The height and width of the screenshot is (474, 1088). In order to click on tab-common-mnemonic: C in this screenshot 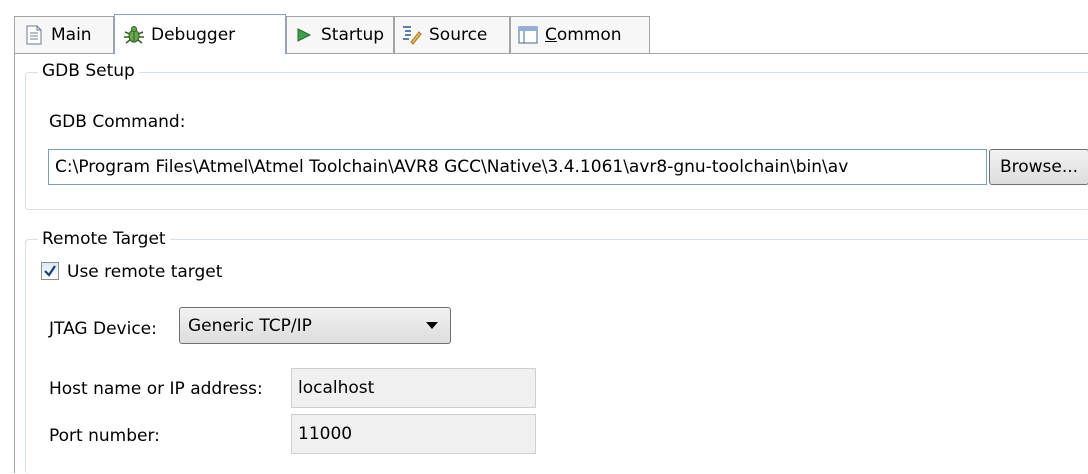, I will do `click(551, 35)`.